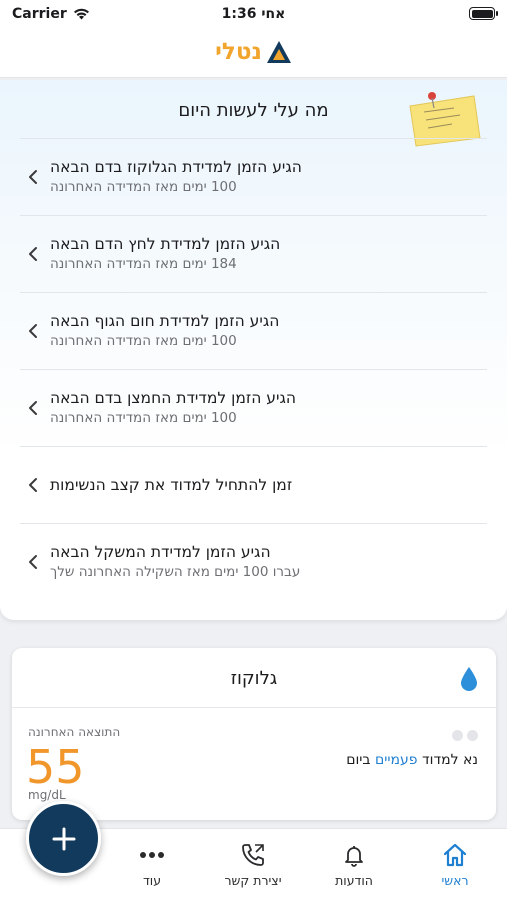  I want to click on todo-item-title: הגיע הזמן למדידת לחץ הדם הבאה, so click(165, 244).